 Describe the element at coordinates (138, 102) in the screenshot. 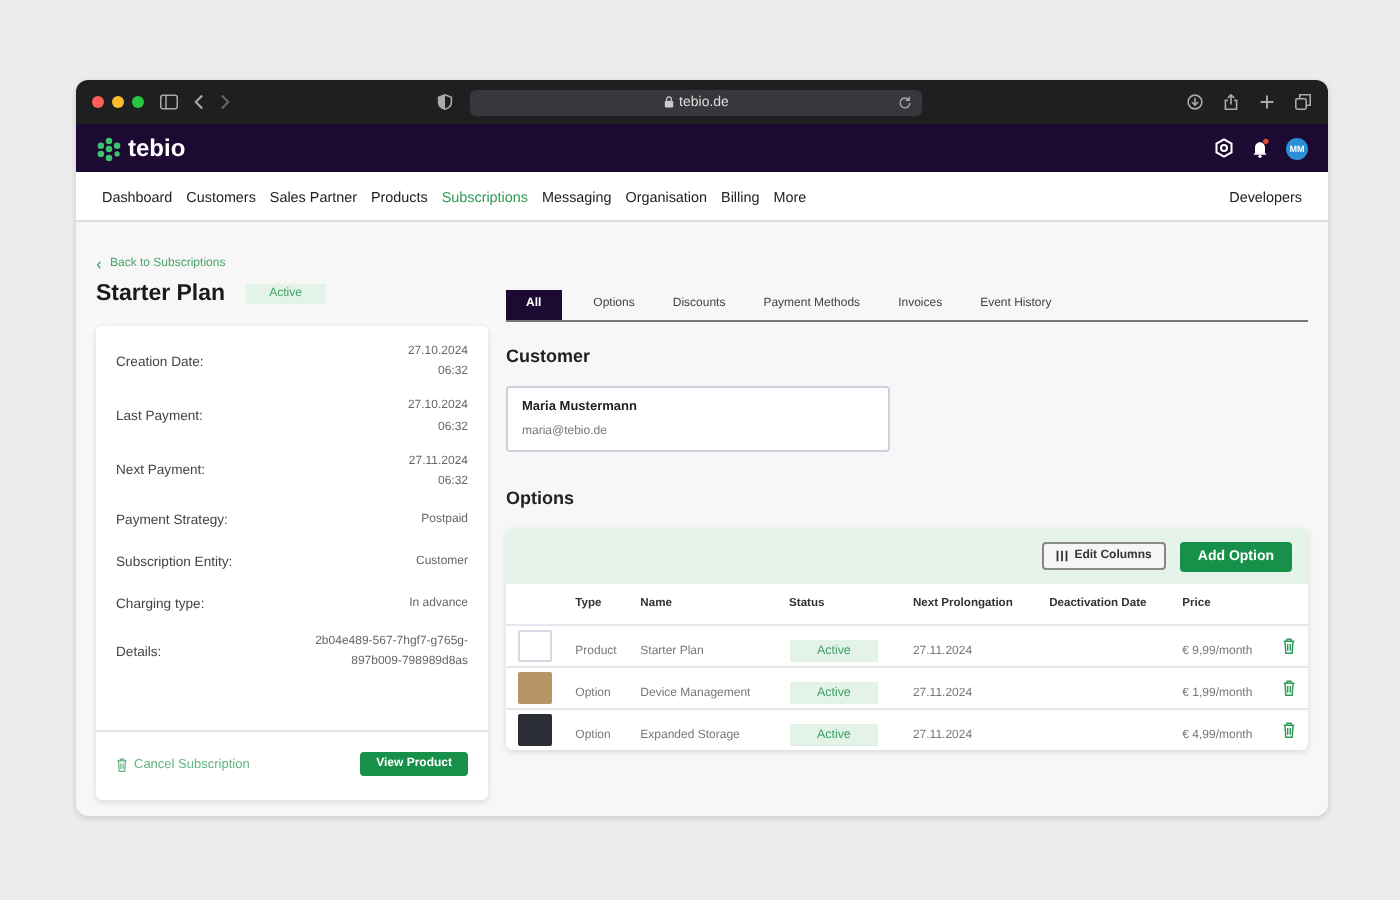

I see `maximize-window-icon` at that location.